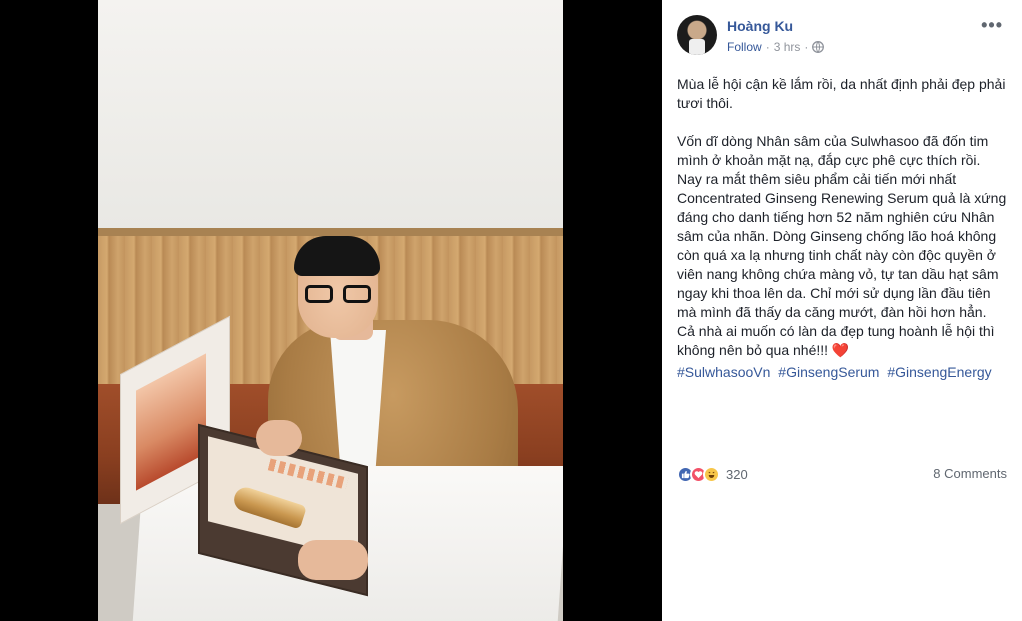 The width and height of the screenshot is (1022, 621). I want to click on post-meta: Follow · 3 hrs ·, so click(776, 47).